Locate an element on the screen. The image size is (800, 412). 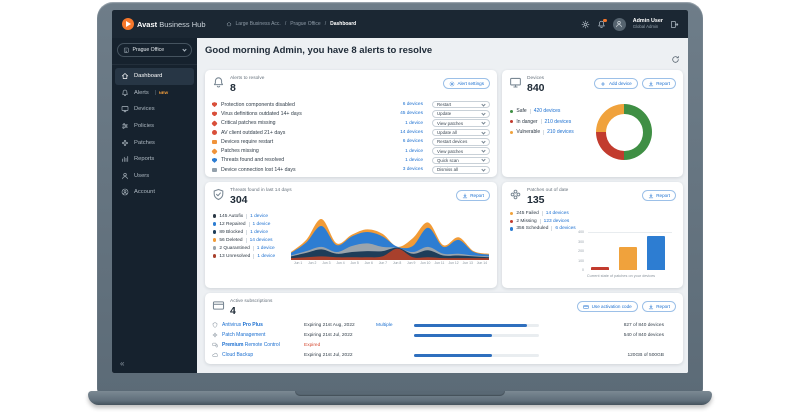
sidebar-item-devices: Devices is located at coordinates (154, 109).